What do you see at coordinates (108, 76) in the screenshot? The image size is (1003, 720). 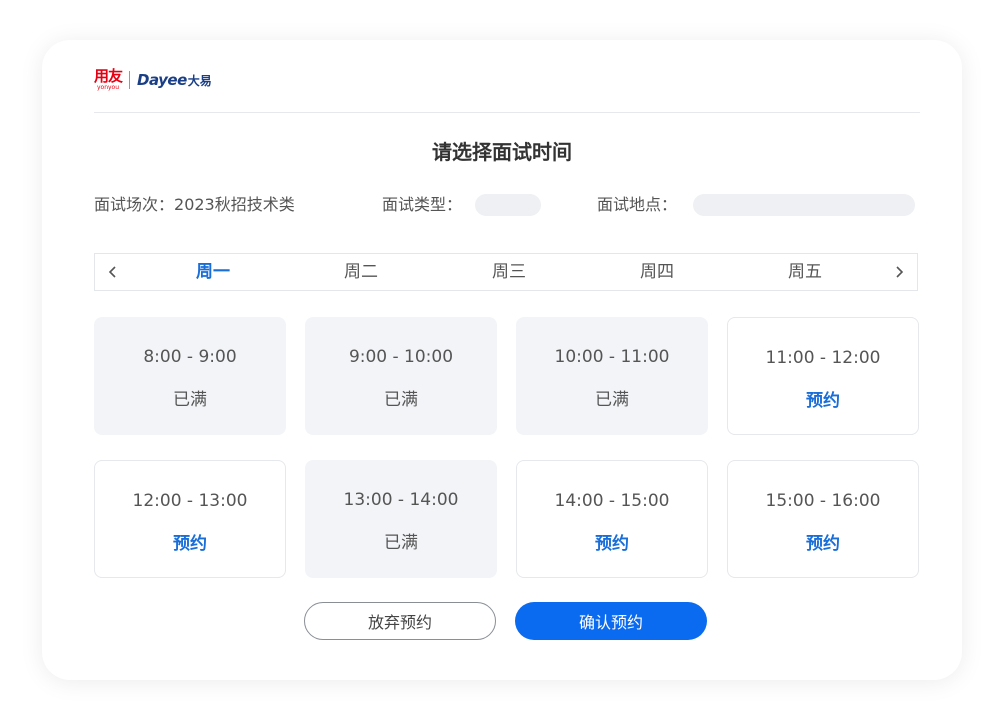 I see `yonyou-logo-text: 用友` at bounding box center [108, 76].